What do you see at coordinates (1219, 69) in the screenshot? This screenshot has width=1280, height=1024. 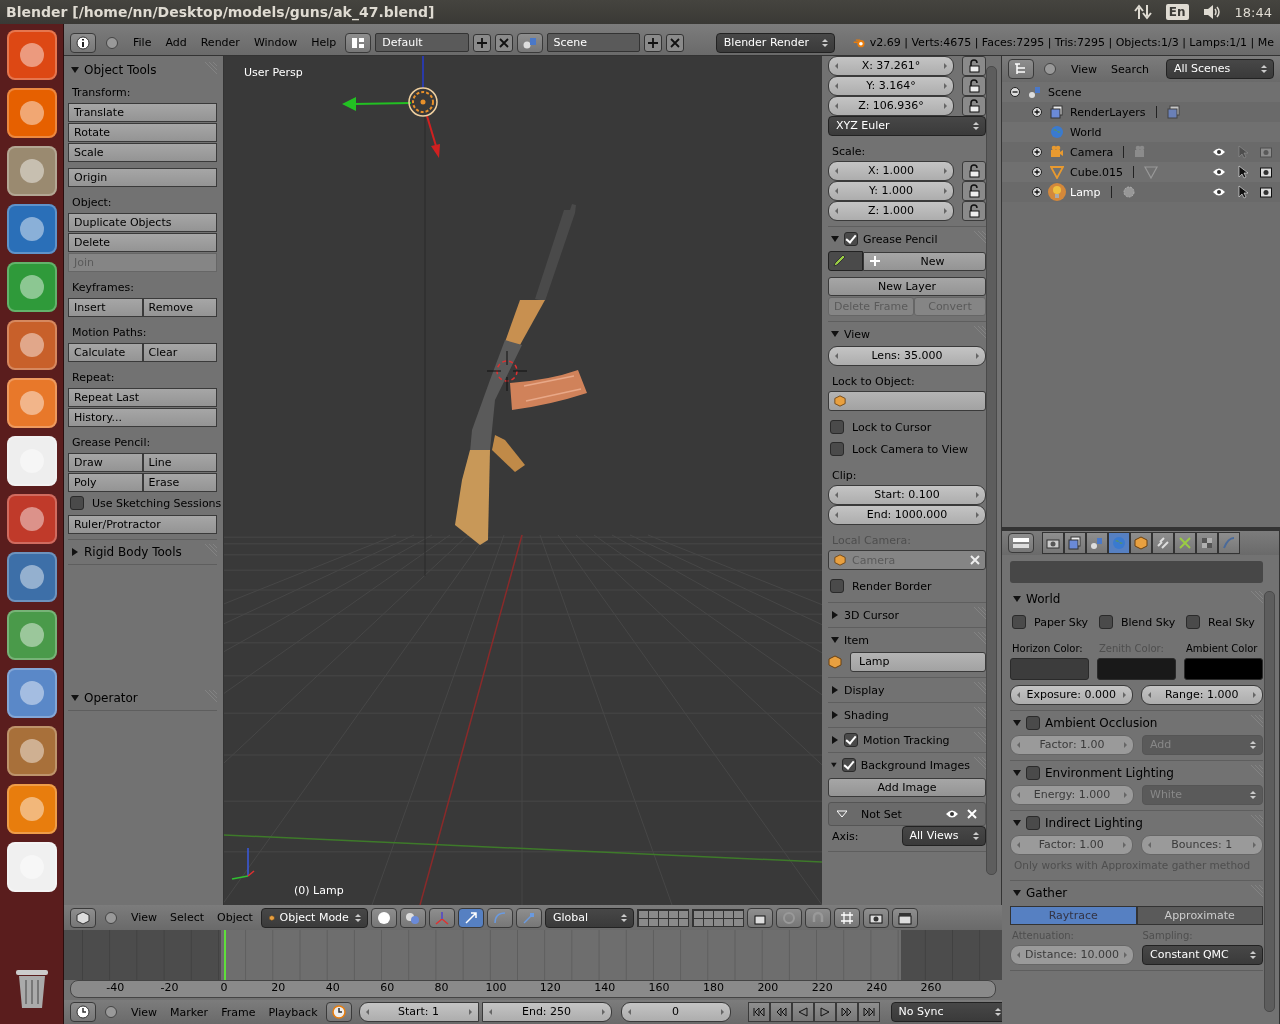 I see `display-mode-dropdown: All Scenes` at bounding box center [1219, 69].